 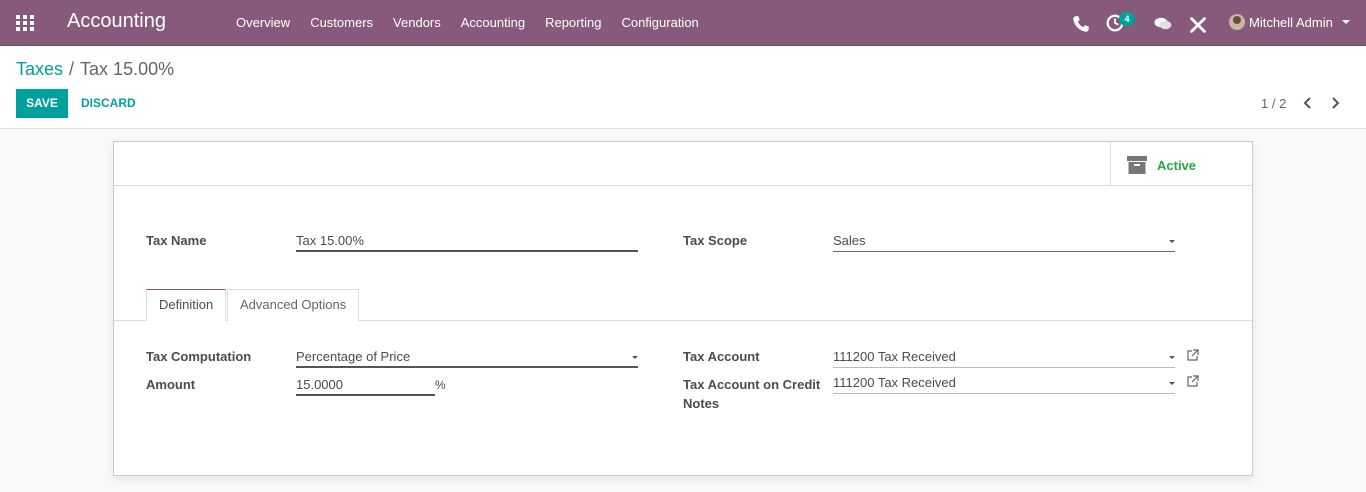 What do you see at coordinates (353, 356) in the screenshot?
I see `tax-computation-value: Percentage of Price` at bounding box center [353, 356].